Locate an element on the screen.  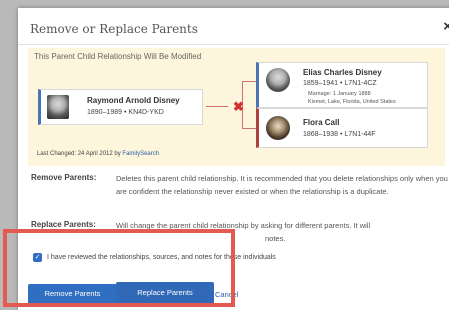
child-name: Raymond Arnold Disney is located at coordinates (133, 100).